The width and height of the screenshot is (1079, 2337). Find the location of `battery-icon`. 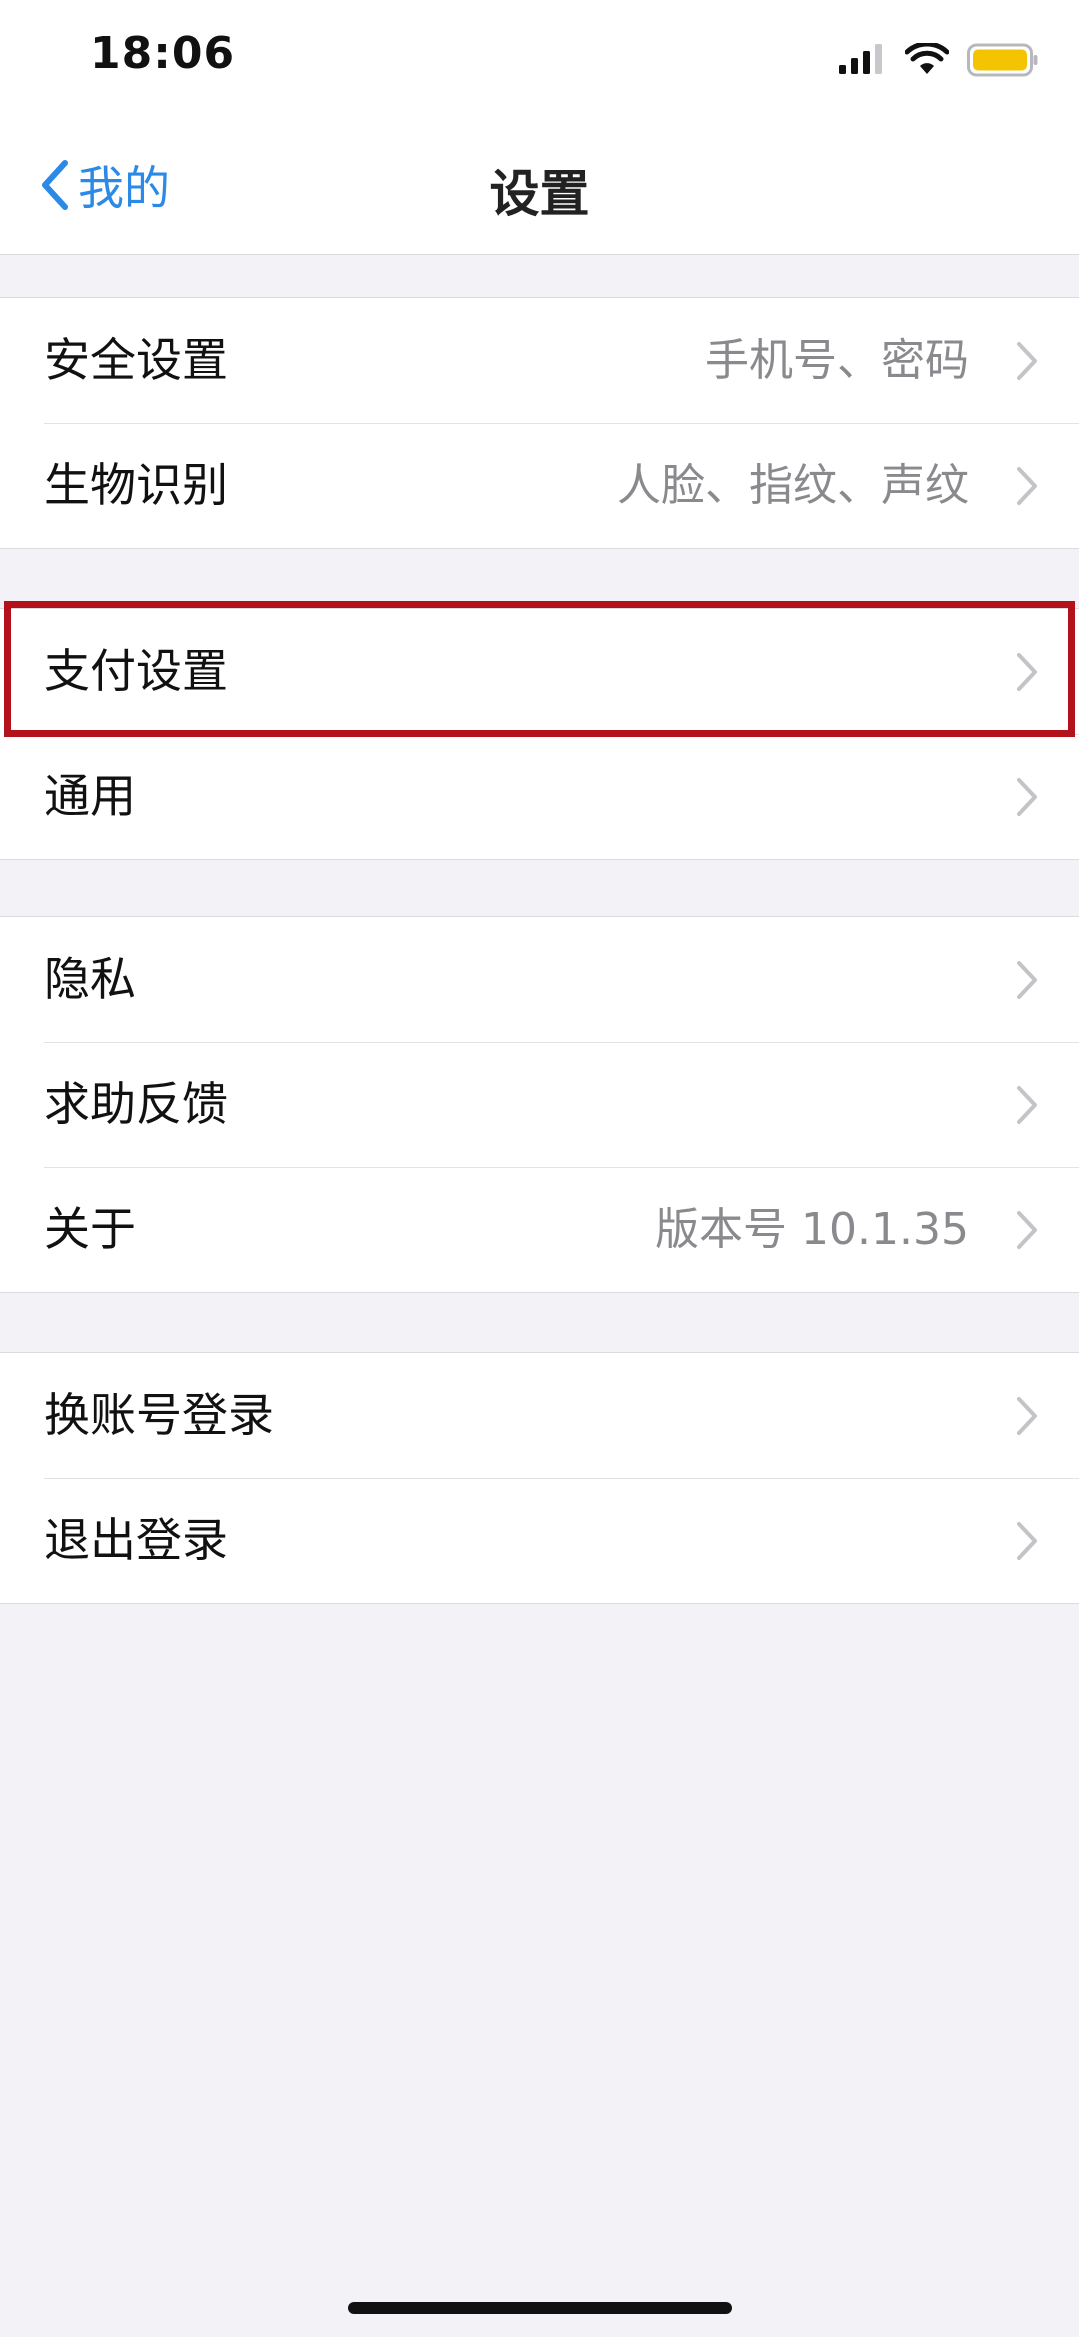

battery-icon is located at coordinates (1002, 60).